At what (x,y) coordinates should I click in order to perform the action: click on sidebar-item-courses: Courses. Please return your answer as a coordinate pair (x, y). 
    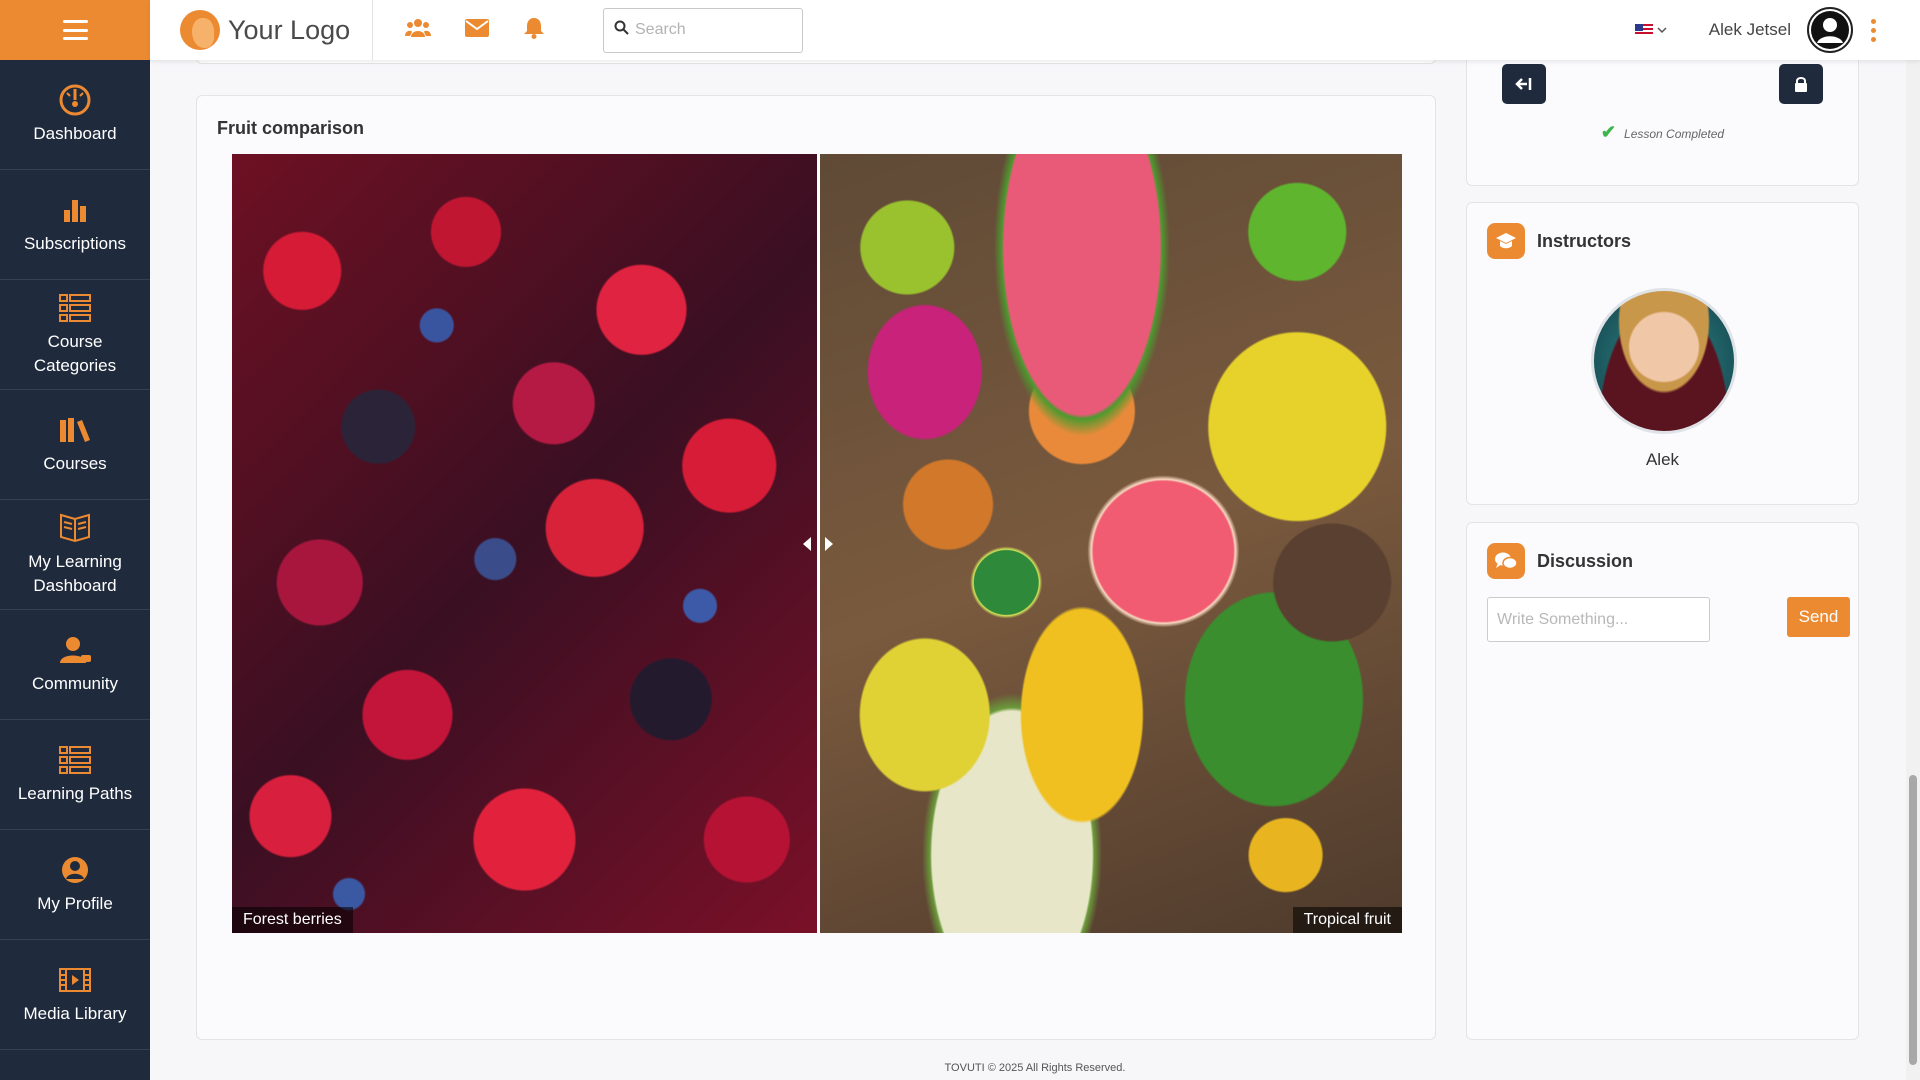
    Looking at the image, I should click on (75, 445).